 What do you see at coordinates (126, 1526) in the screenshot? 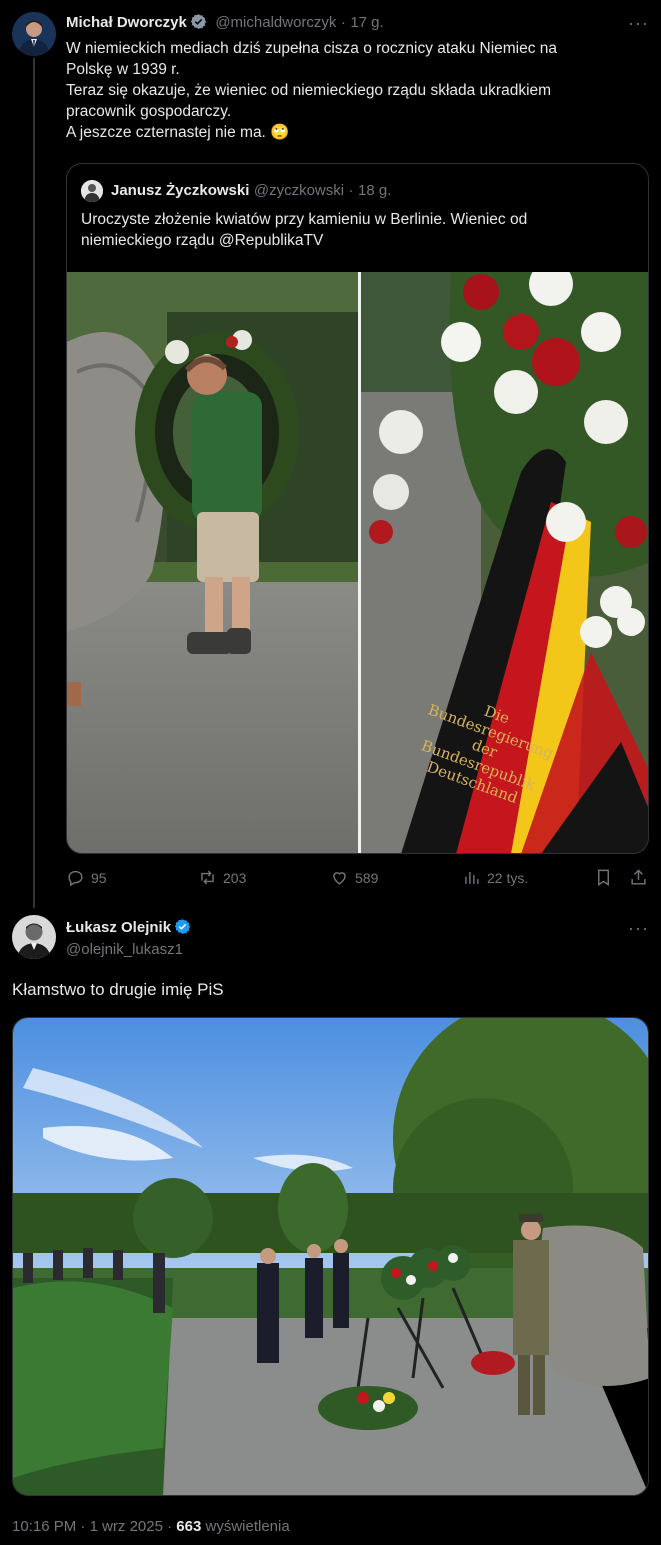
I see `post-date: 1 wrz 2025` at bounding box center [126, 1526].